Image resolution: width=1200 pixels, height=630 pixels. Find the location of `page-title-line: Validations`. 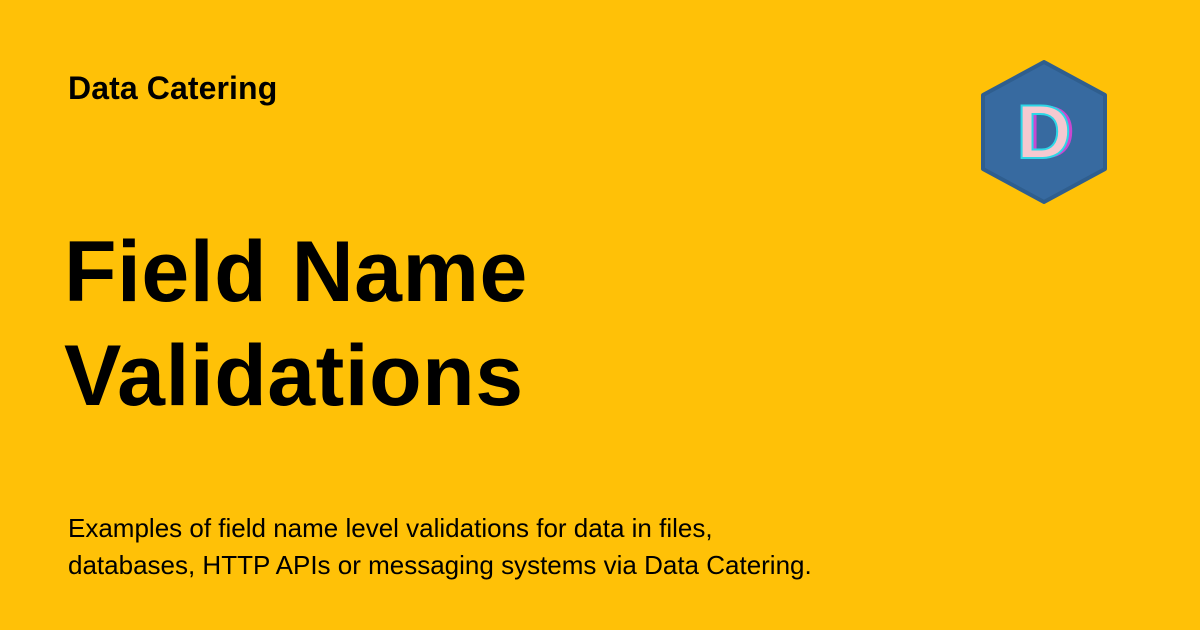

page-title-line: Validations is located at coordinates (294, 375).